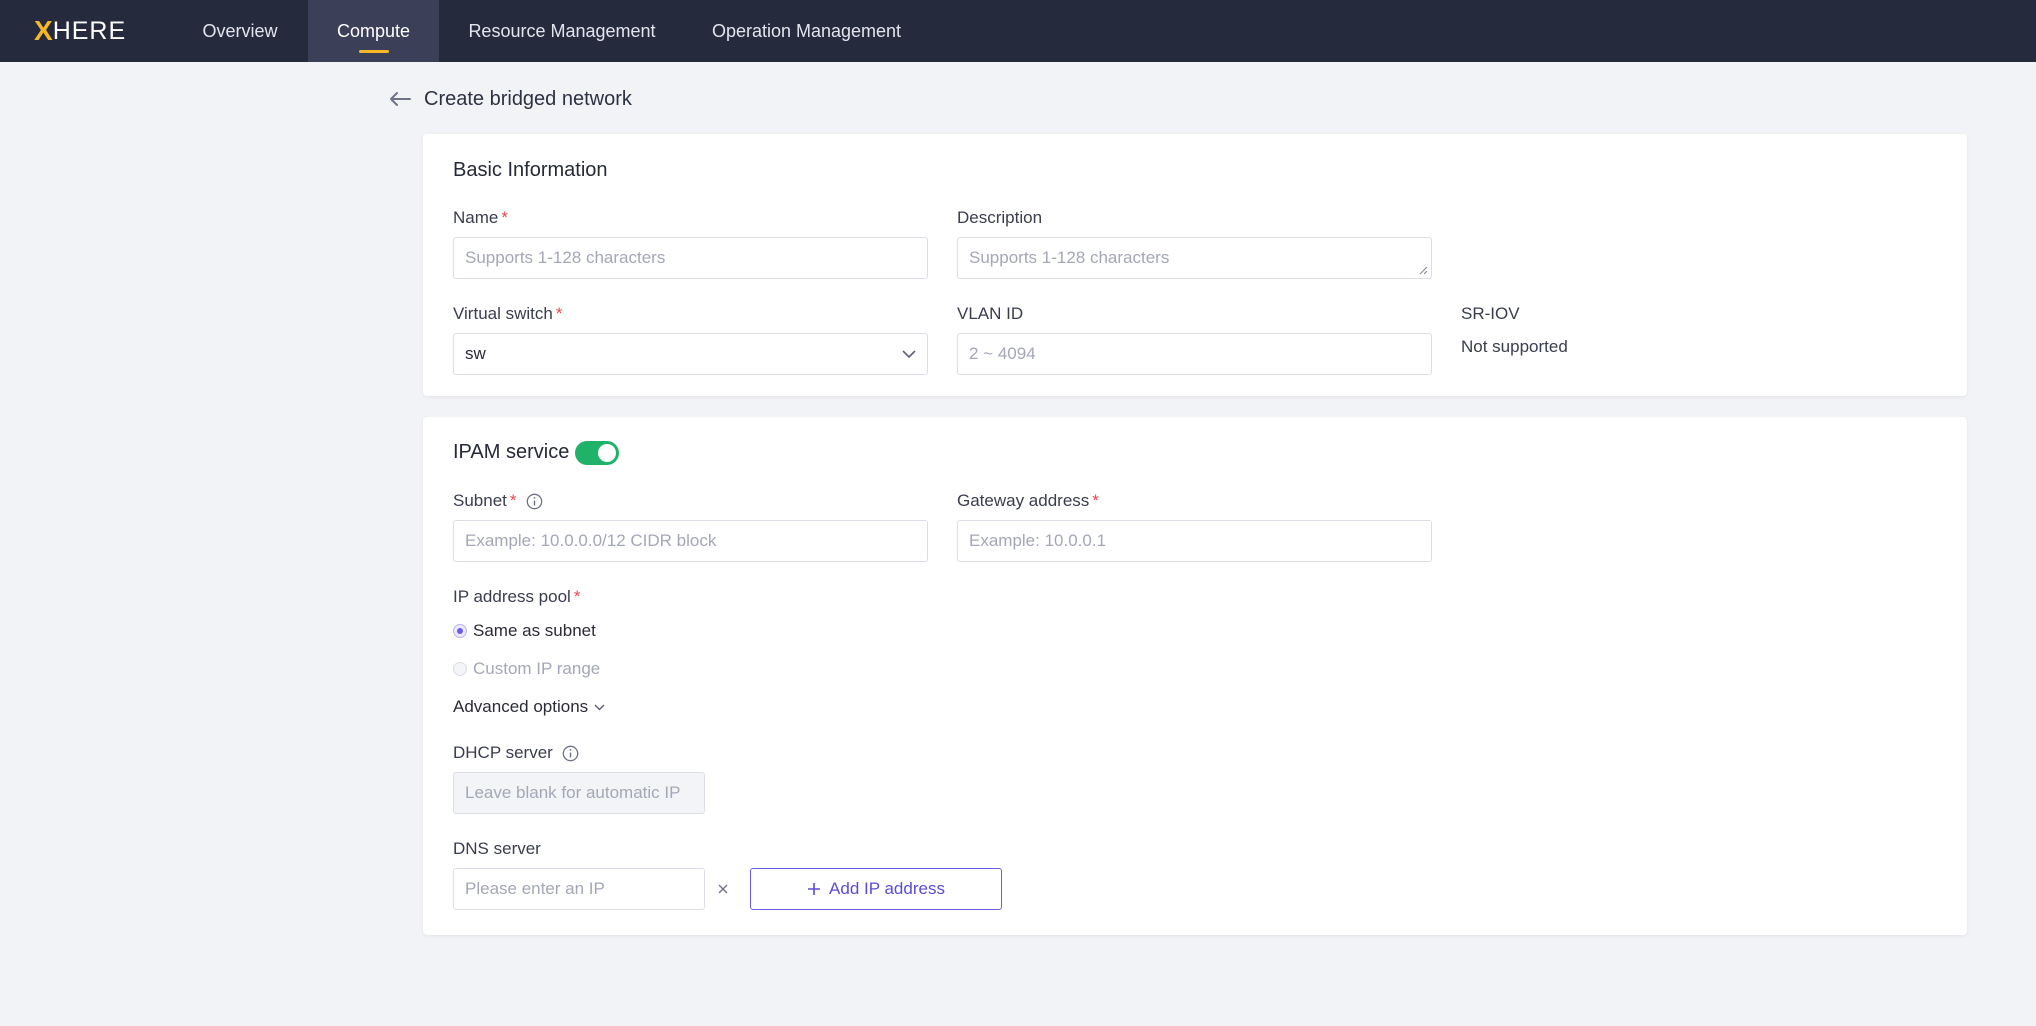  I want to click on pool-option-label: Same as subnet, so click(534, 630).